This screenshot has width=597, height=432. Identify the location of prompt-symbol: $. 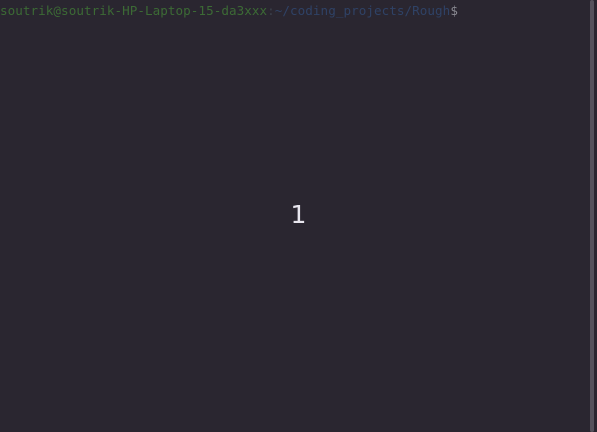
(454, 10).